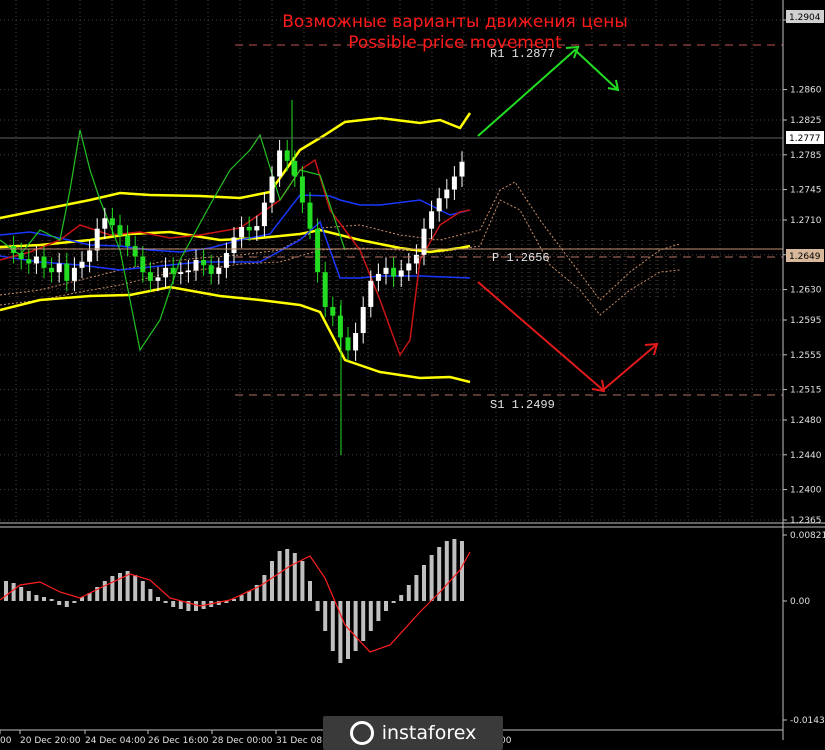 The width and height of the screenshot is (825, 750). What do you see at coordinates (455, 43) in the screenshot?
I see `title-en: Possible price movement` at bounding box center [455, 43].